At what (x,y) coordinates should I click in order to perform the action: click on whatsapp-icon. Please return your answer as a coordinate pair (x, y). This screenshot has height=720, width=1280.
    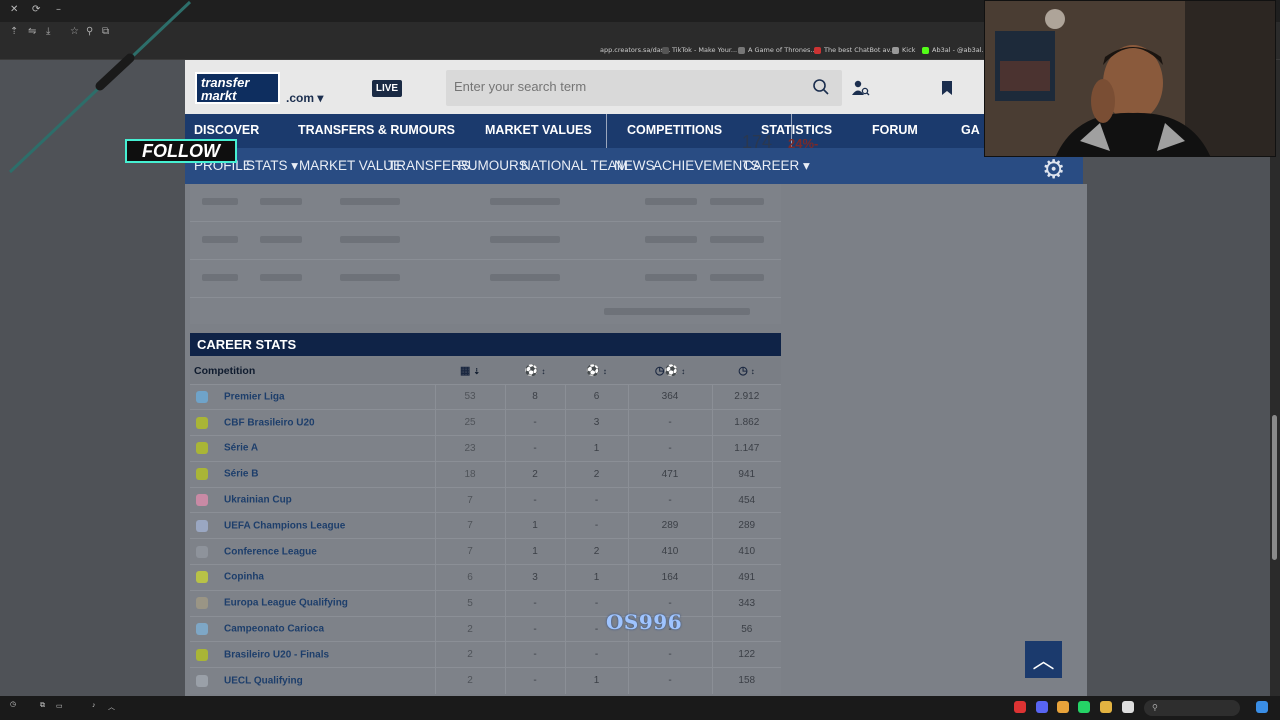
    Looking at the image, I should click on (1084, 707).